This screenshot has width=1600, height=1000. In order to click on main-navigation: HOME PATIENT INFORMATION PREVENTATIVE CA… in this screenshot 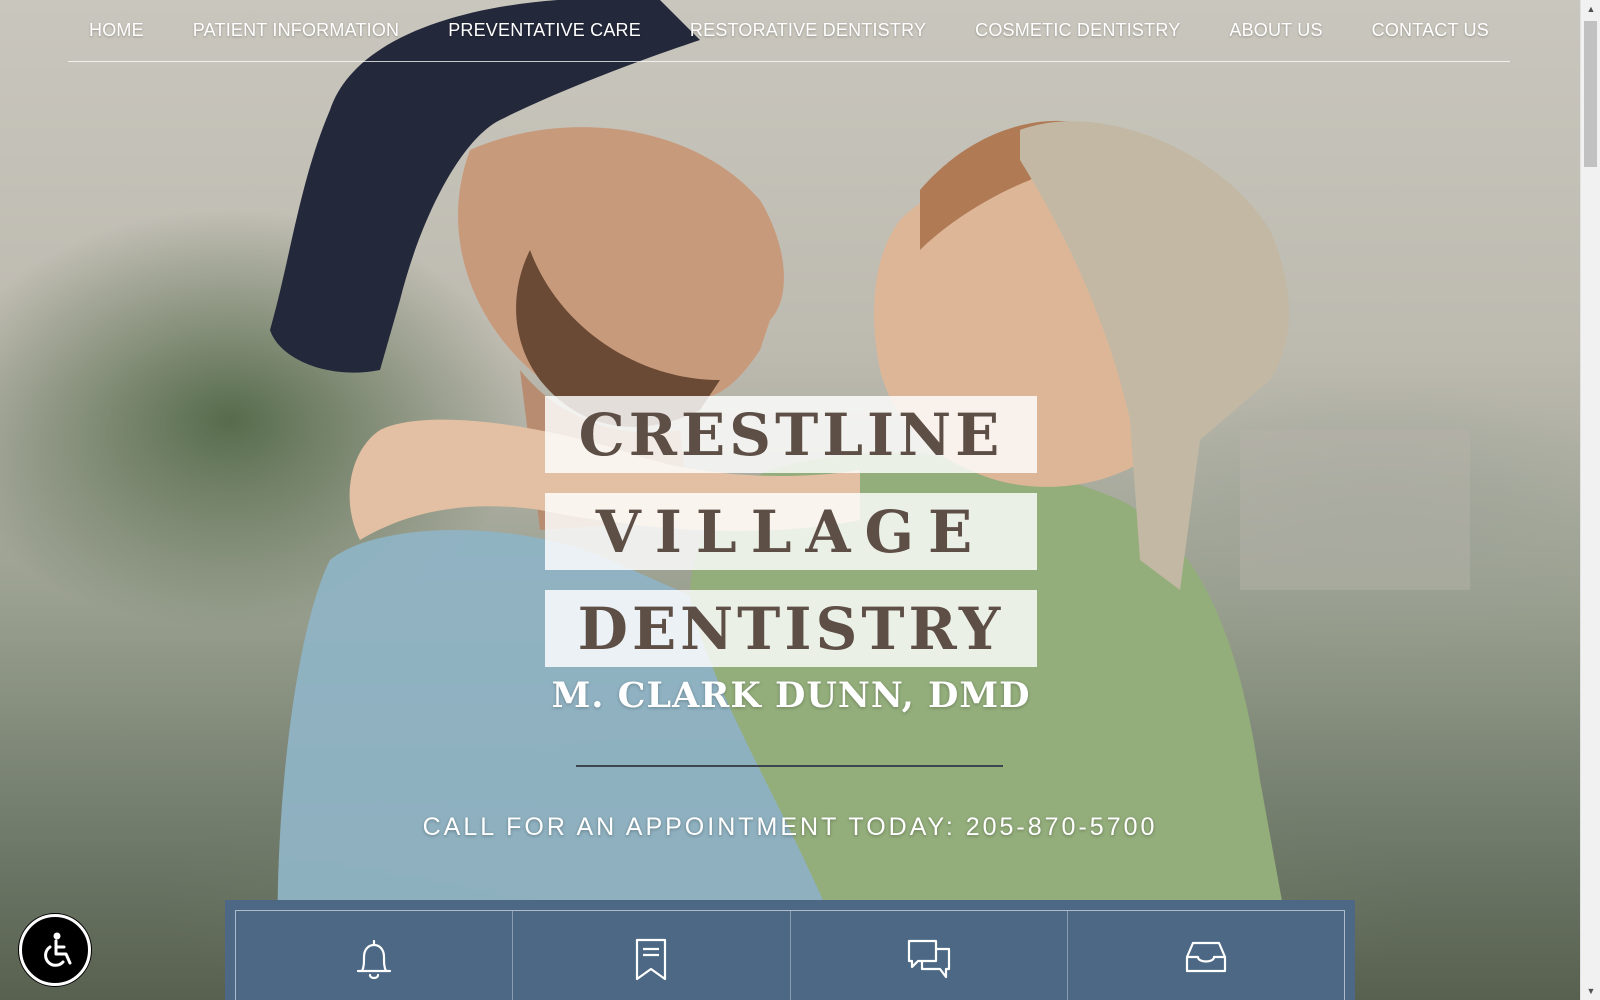, I will do `click(789, 31)`.